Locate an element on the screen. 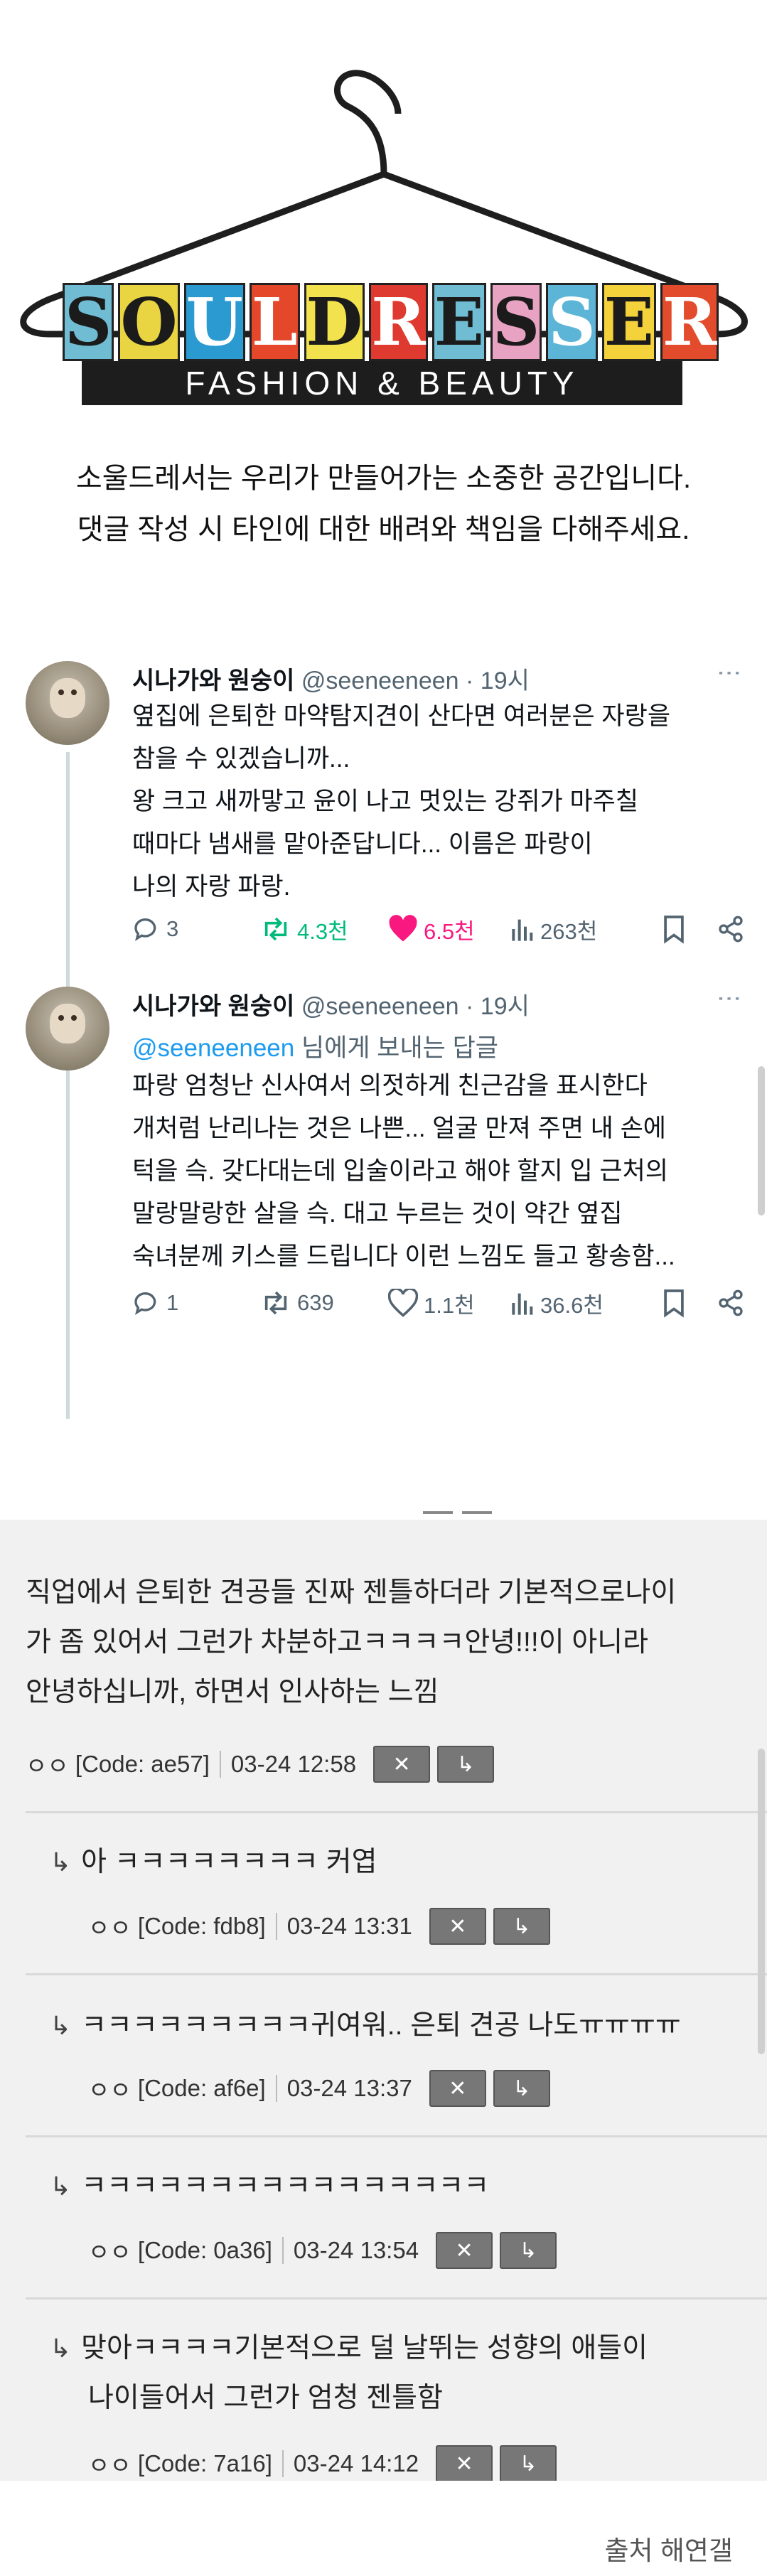 This screenshot has height=2576, width=767. like-button: 1.1천 is located at coordinates (431, 1303).